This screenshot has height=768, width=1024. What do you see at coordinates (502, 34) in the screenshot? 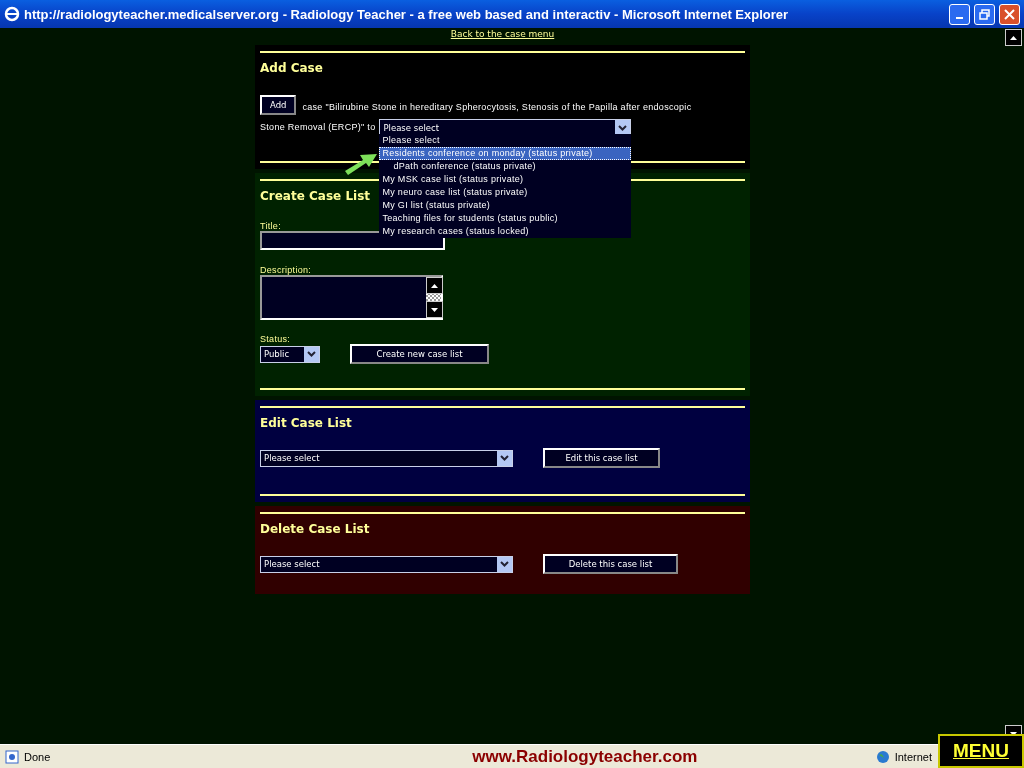
I see `back-link: Back to the case menu` at bounding box center [502, 34].